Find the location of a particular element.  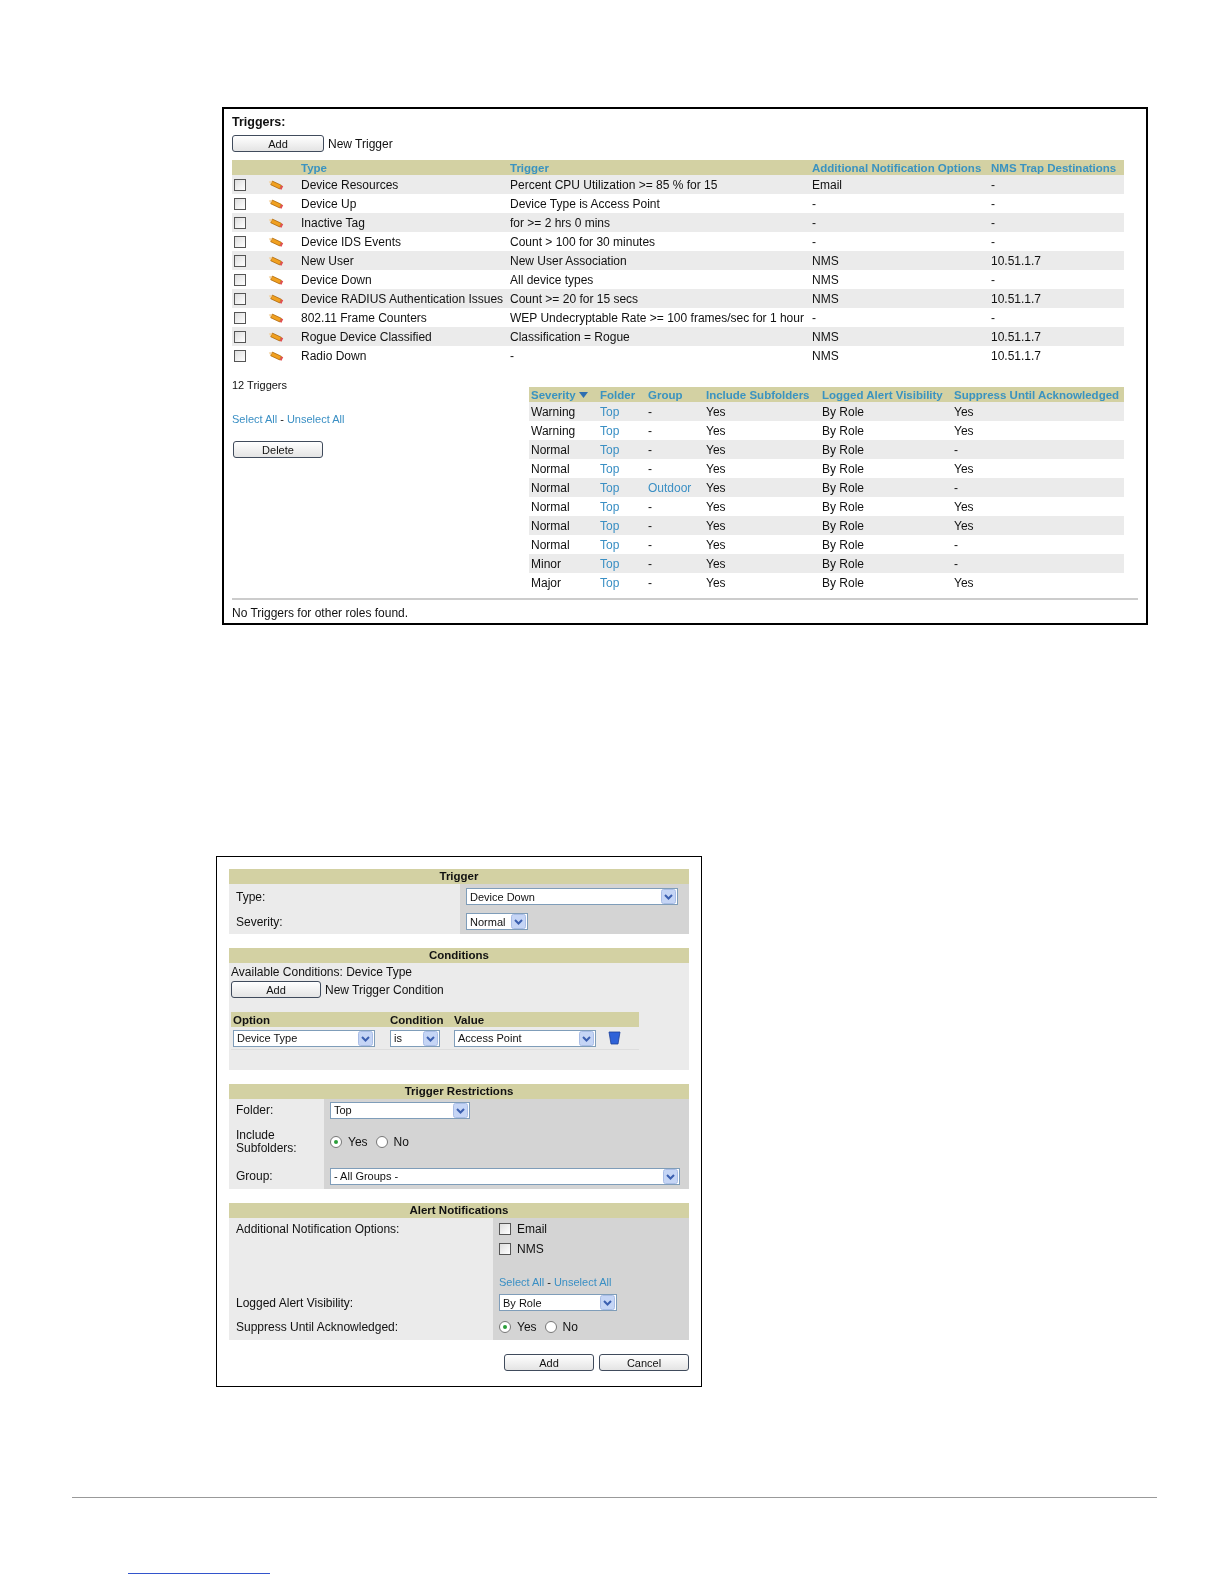

table-cell: New User is located at coordinates (403, 260).